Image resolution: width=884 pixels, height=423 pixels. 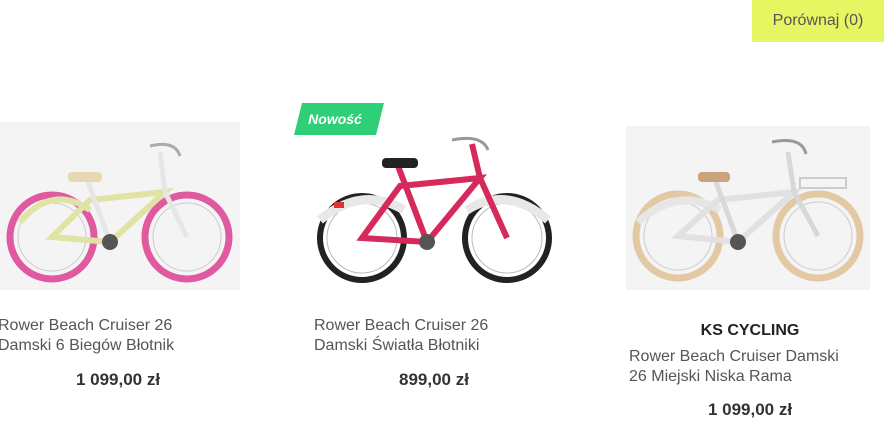 I want to click on new-badge: Nowość, so click(x=339, y=119).